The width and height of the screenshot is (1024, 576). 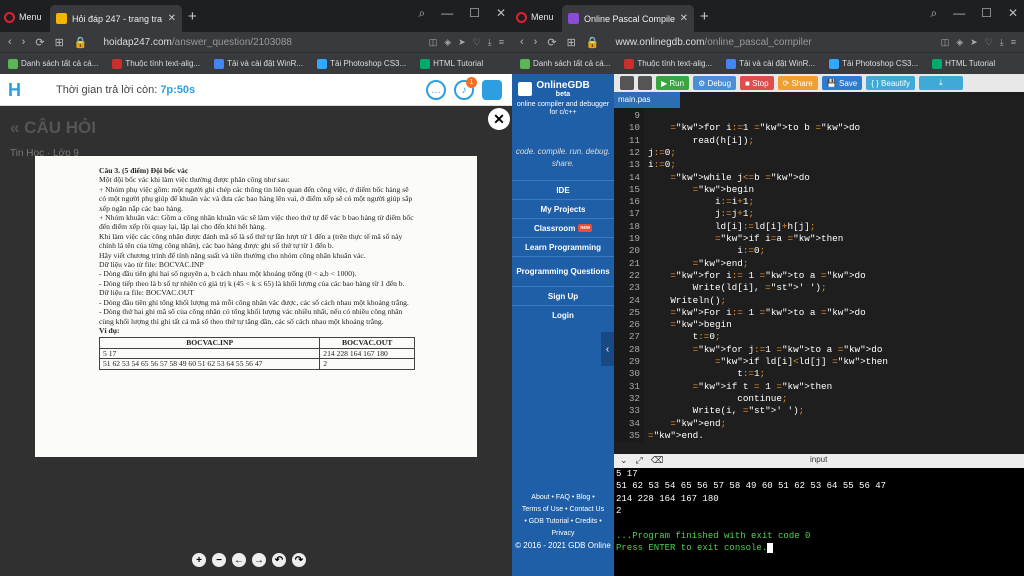 I want to click on beautify-button: { } Beautify, so click(x=890, y=83).